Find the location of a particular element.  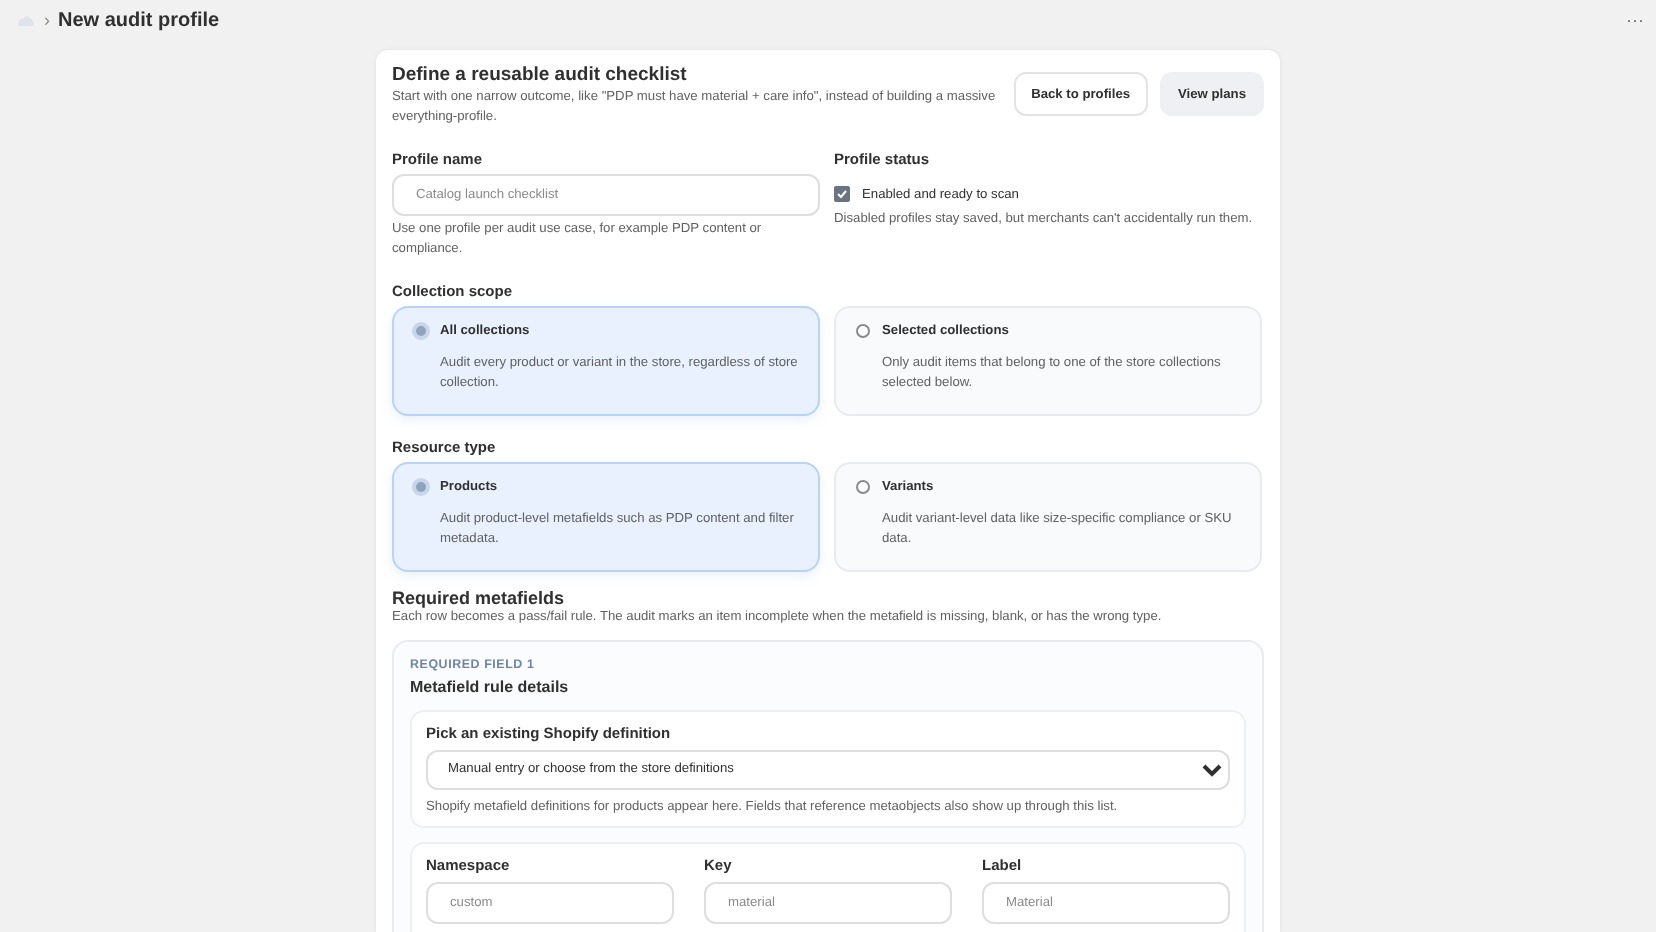

page-title: New audit profile is located at coordinates (139, 20).